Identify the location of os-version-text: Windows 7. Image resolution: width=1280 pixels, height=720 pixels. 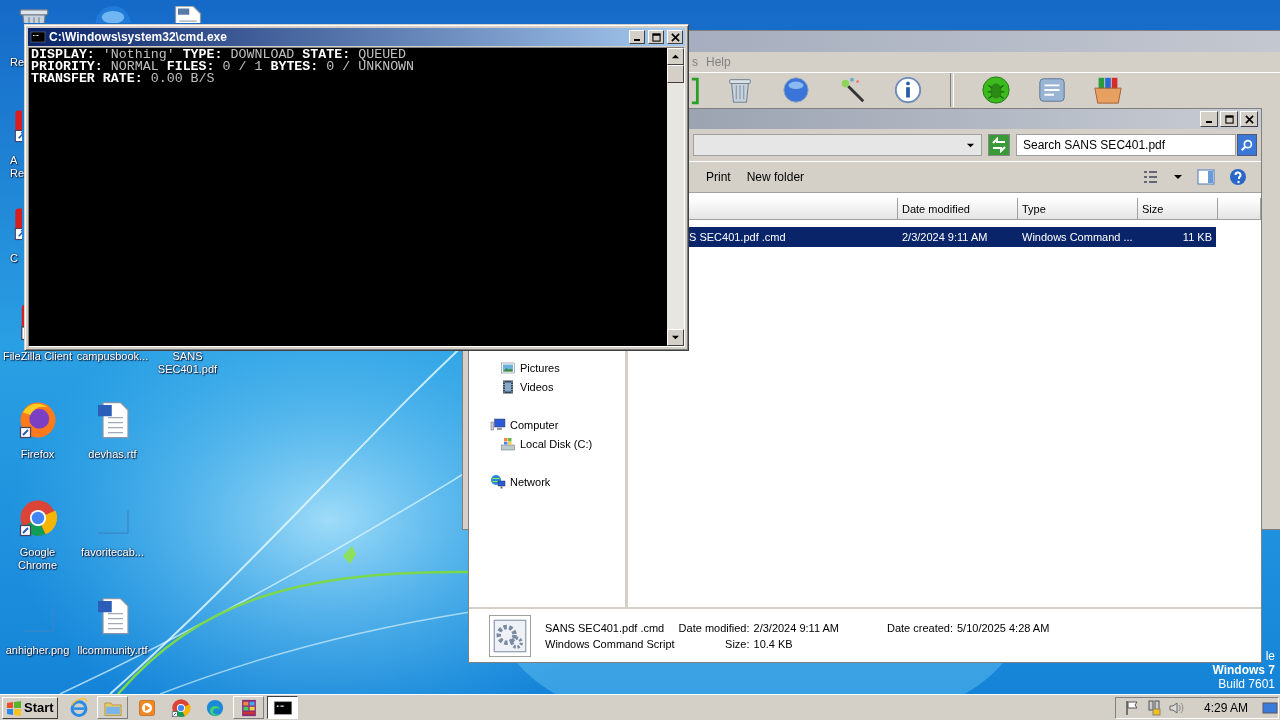
(1243, 670).